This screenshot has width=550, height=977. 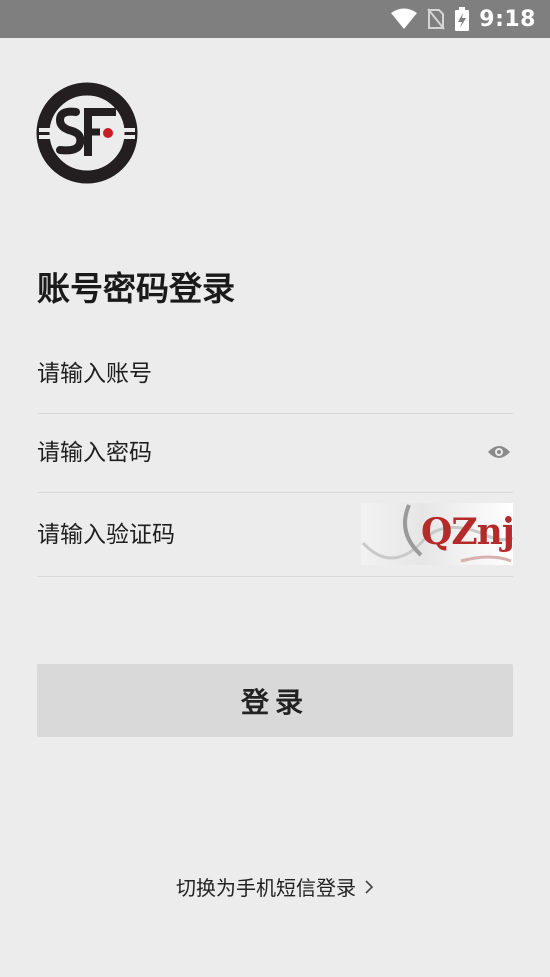 I want to click on account-field, so click(x=275, y=374).